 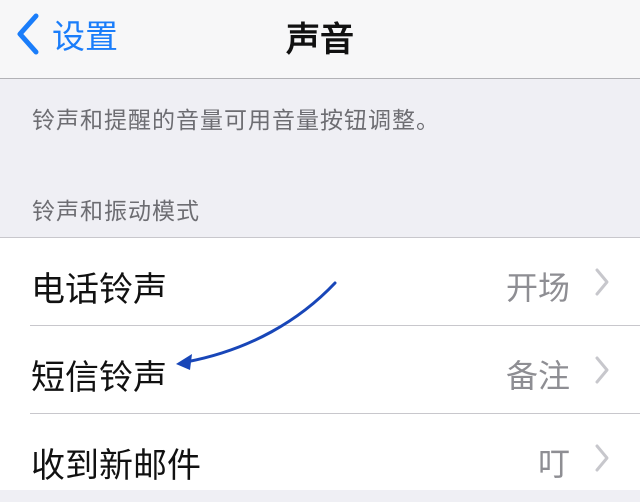 I want to click on page-title: 声音, so click(x=320, y=40).